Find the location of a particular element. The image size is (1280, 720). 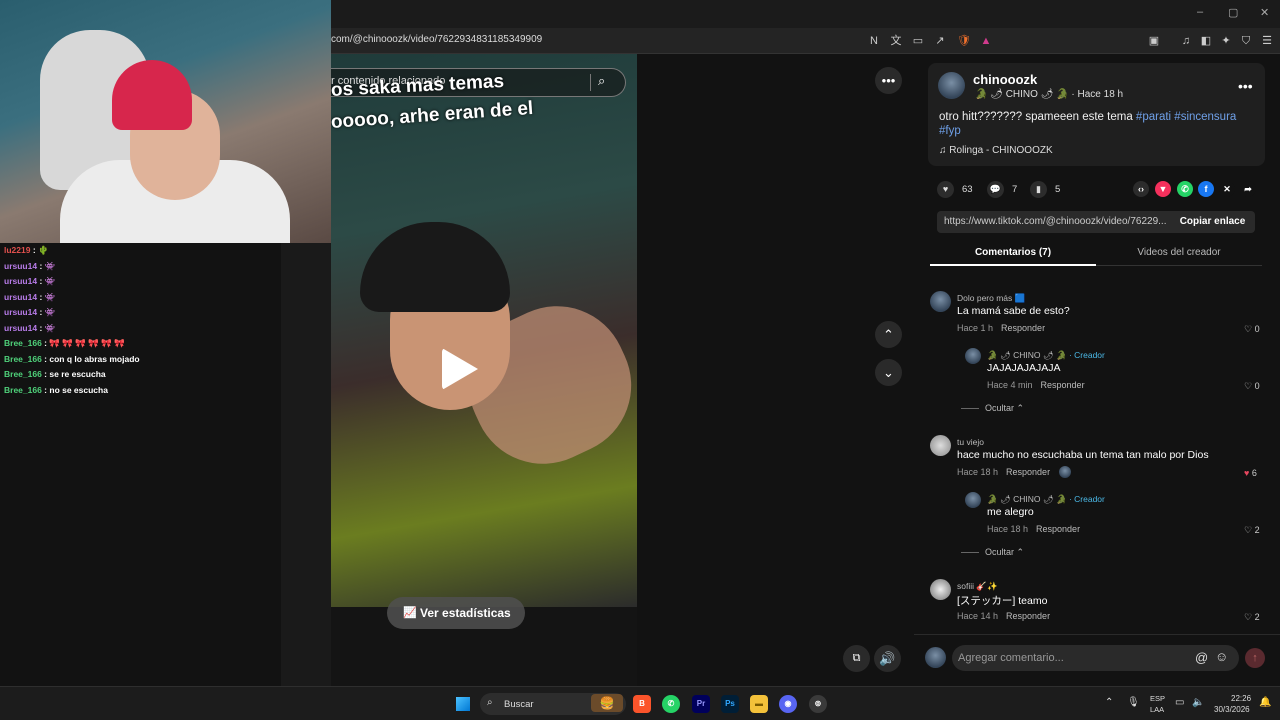

hashtag: #fyp is located at coordinates (950, 131).